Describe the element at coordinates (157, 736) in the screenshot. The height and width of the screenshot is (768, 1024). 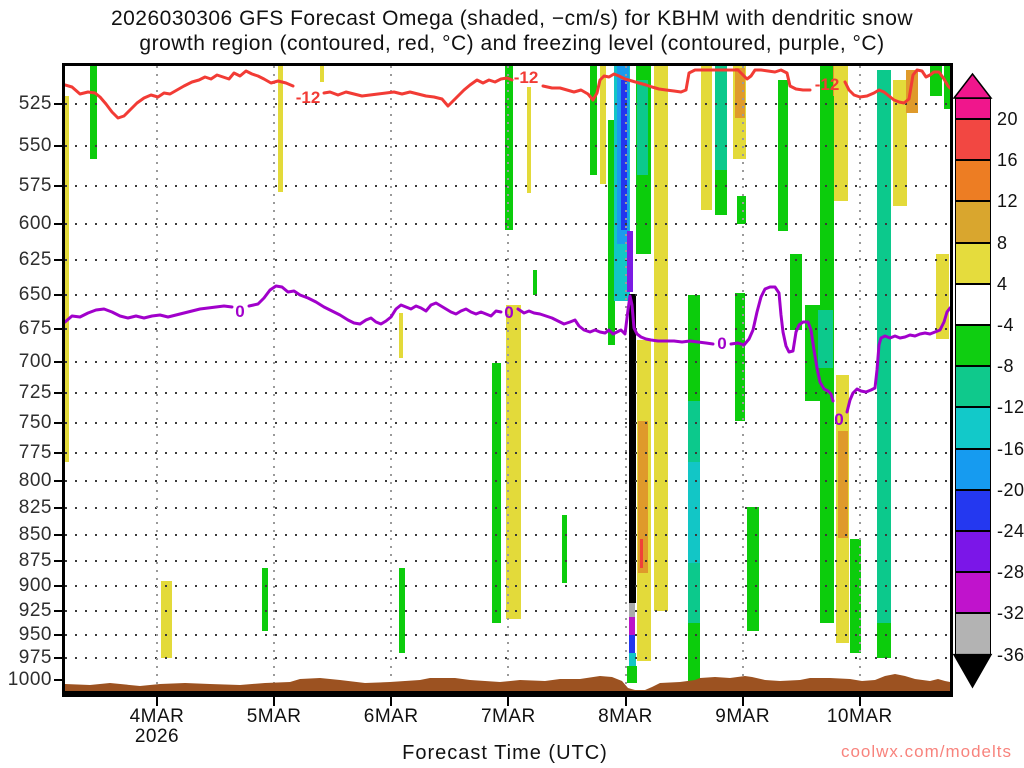
I see `x-tick-sublabel: 2026` at that location.